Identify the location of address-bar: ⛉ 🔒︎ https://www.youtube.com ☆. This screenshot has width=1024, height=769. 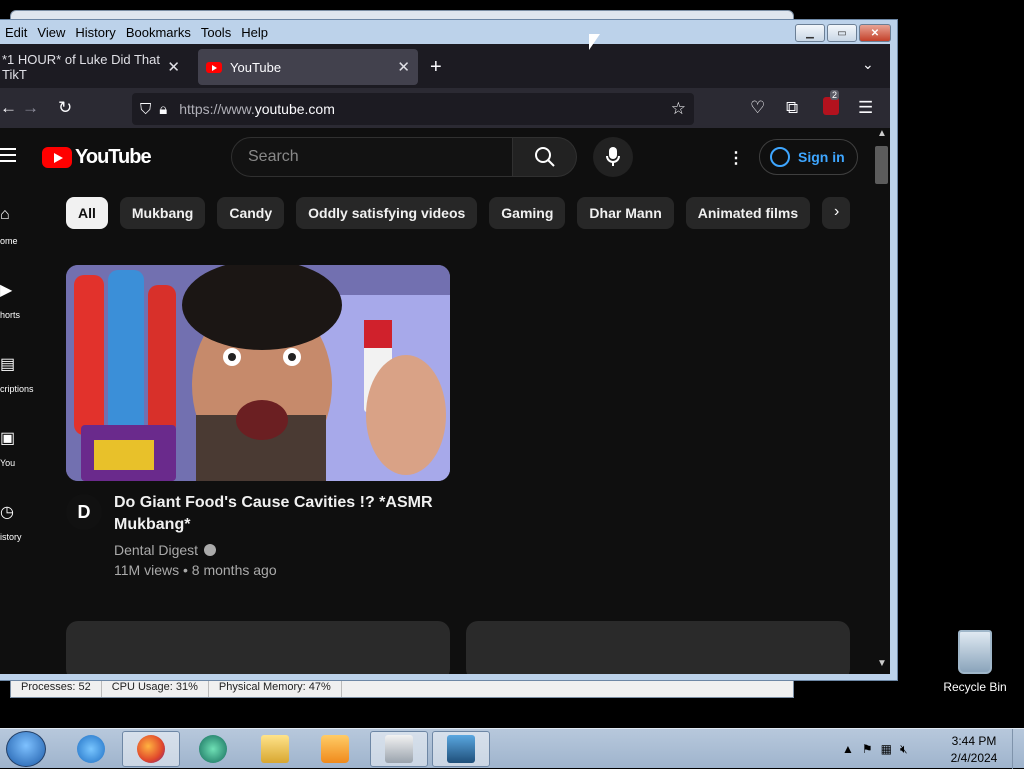
(413, 109).